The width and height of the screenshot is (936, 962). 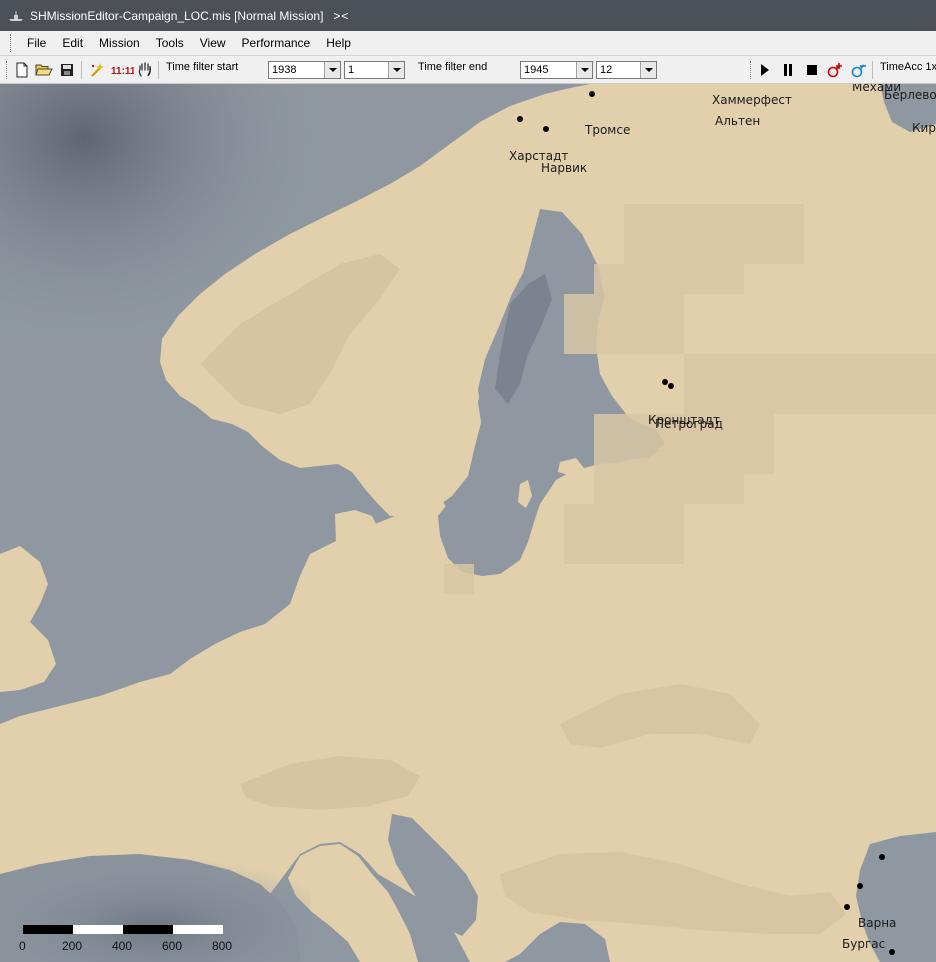 I want to click on menu-grip, so click(x=11, y=43).